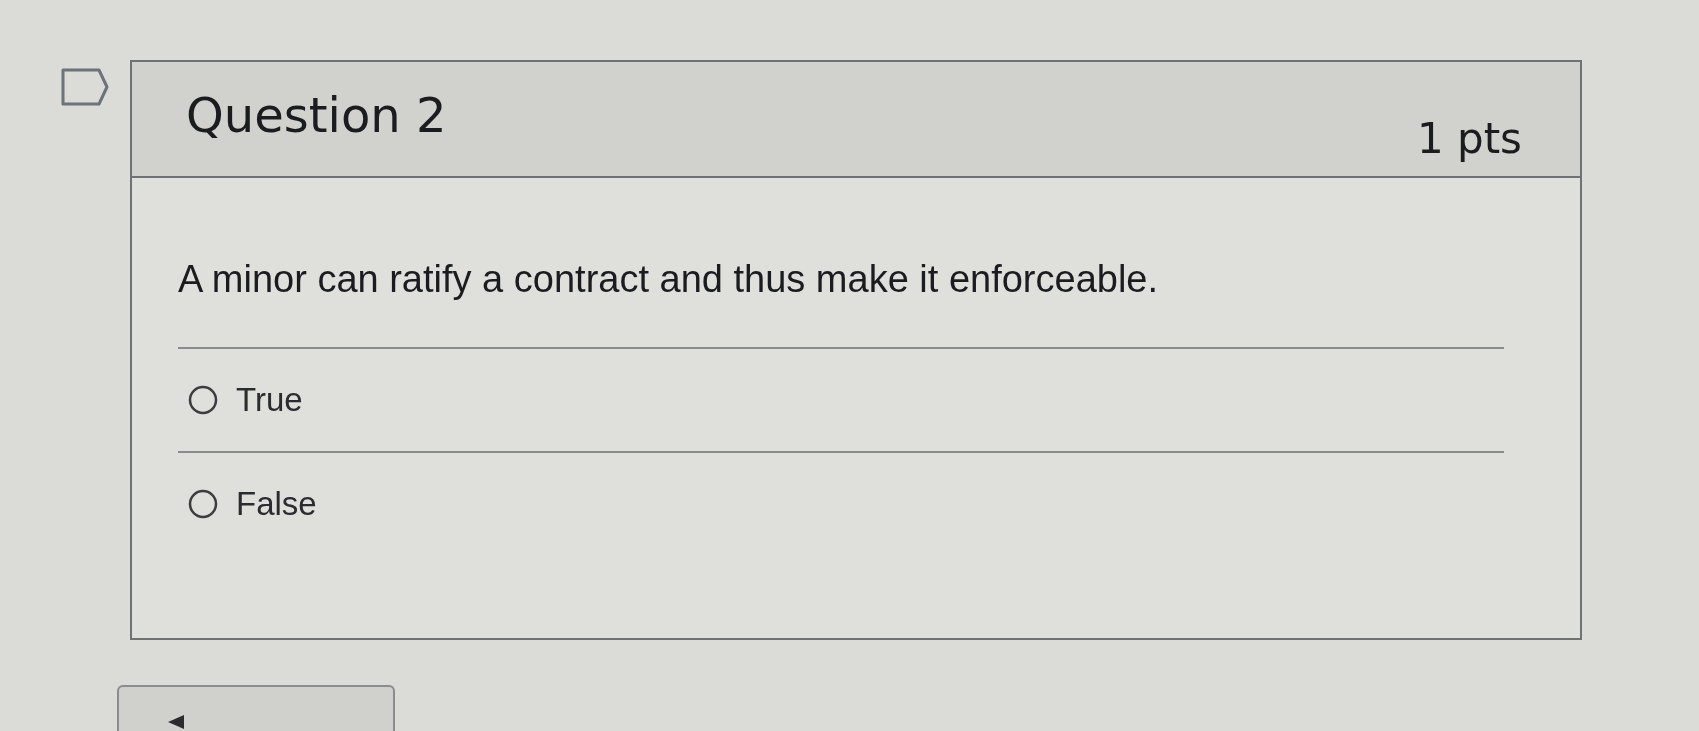 The height and width of the screenshot is (731, 1699). What do you see at coordinates (1469, 138) in the screenshot?
I see `question-points: 1 pts` at bounding box center [1469, 138].